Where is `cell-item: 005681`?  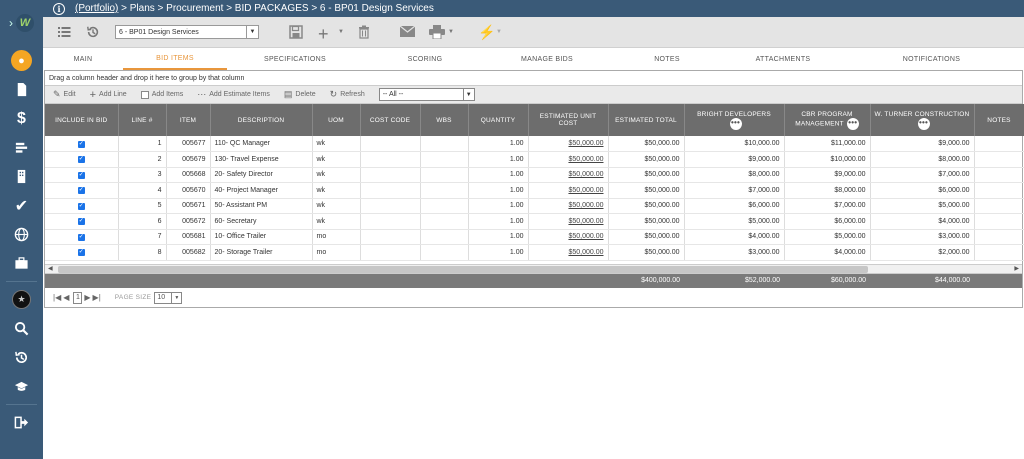 cell-item: 005681 is located at coordinates (188, 237).